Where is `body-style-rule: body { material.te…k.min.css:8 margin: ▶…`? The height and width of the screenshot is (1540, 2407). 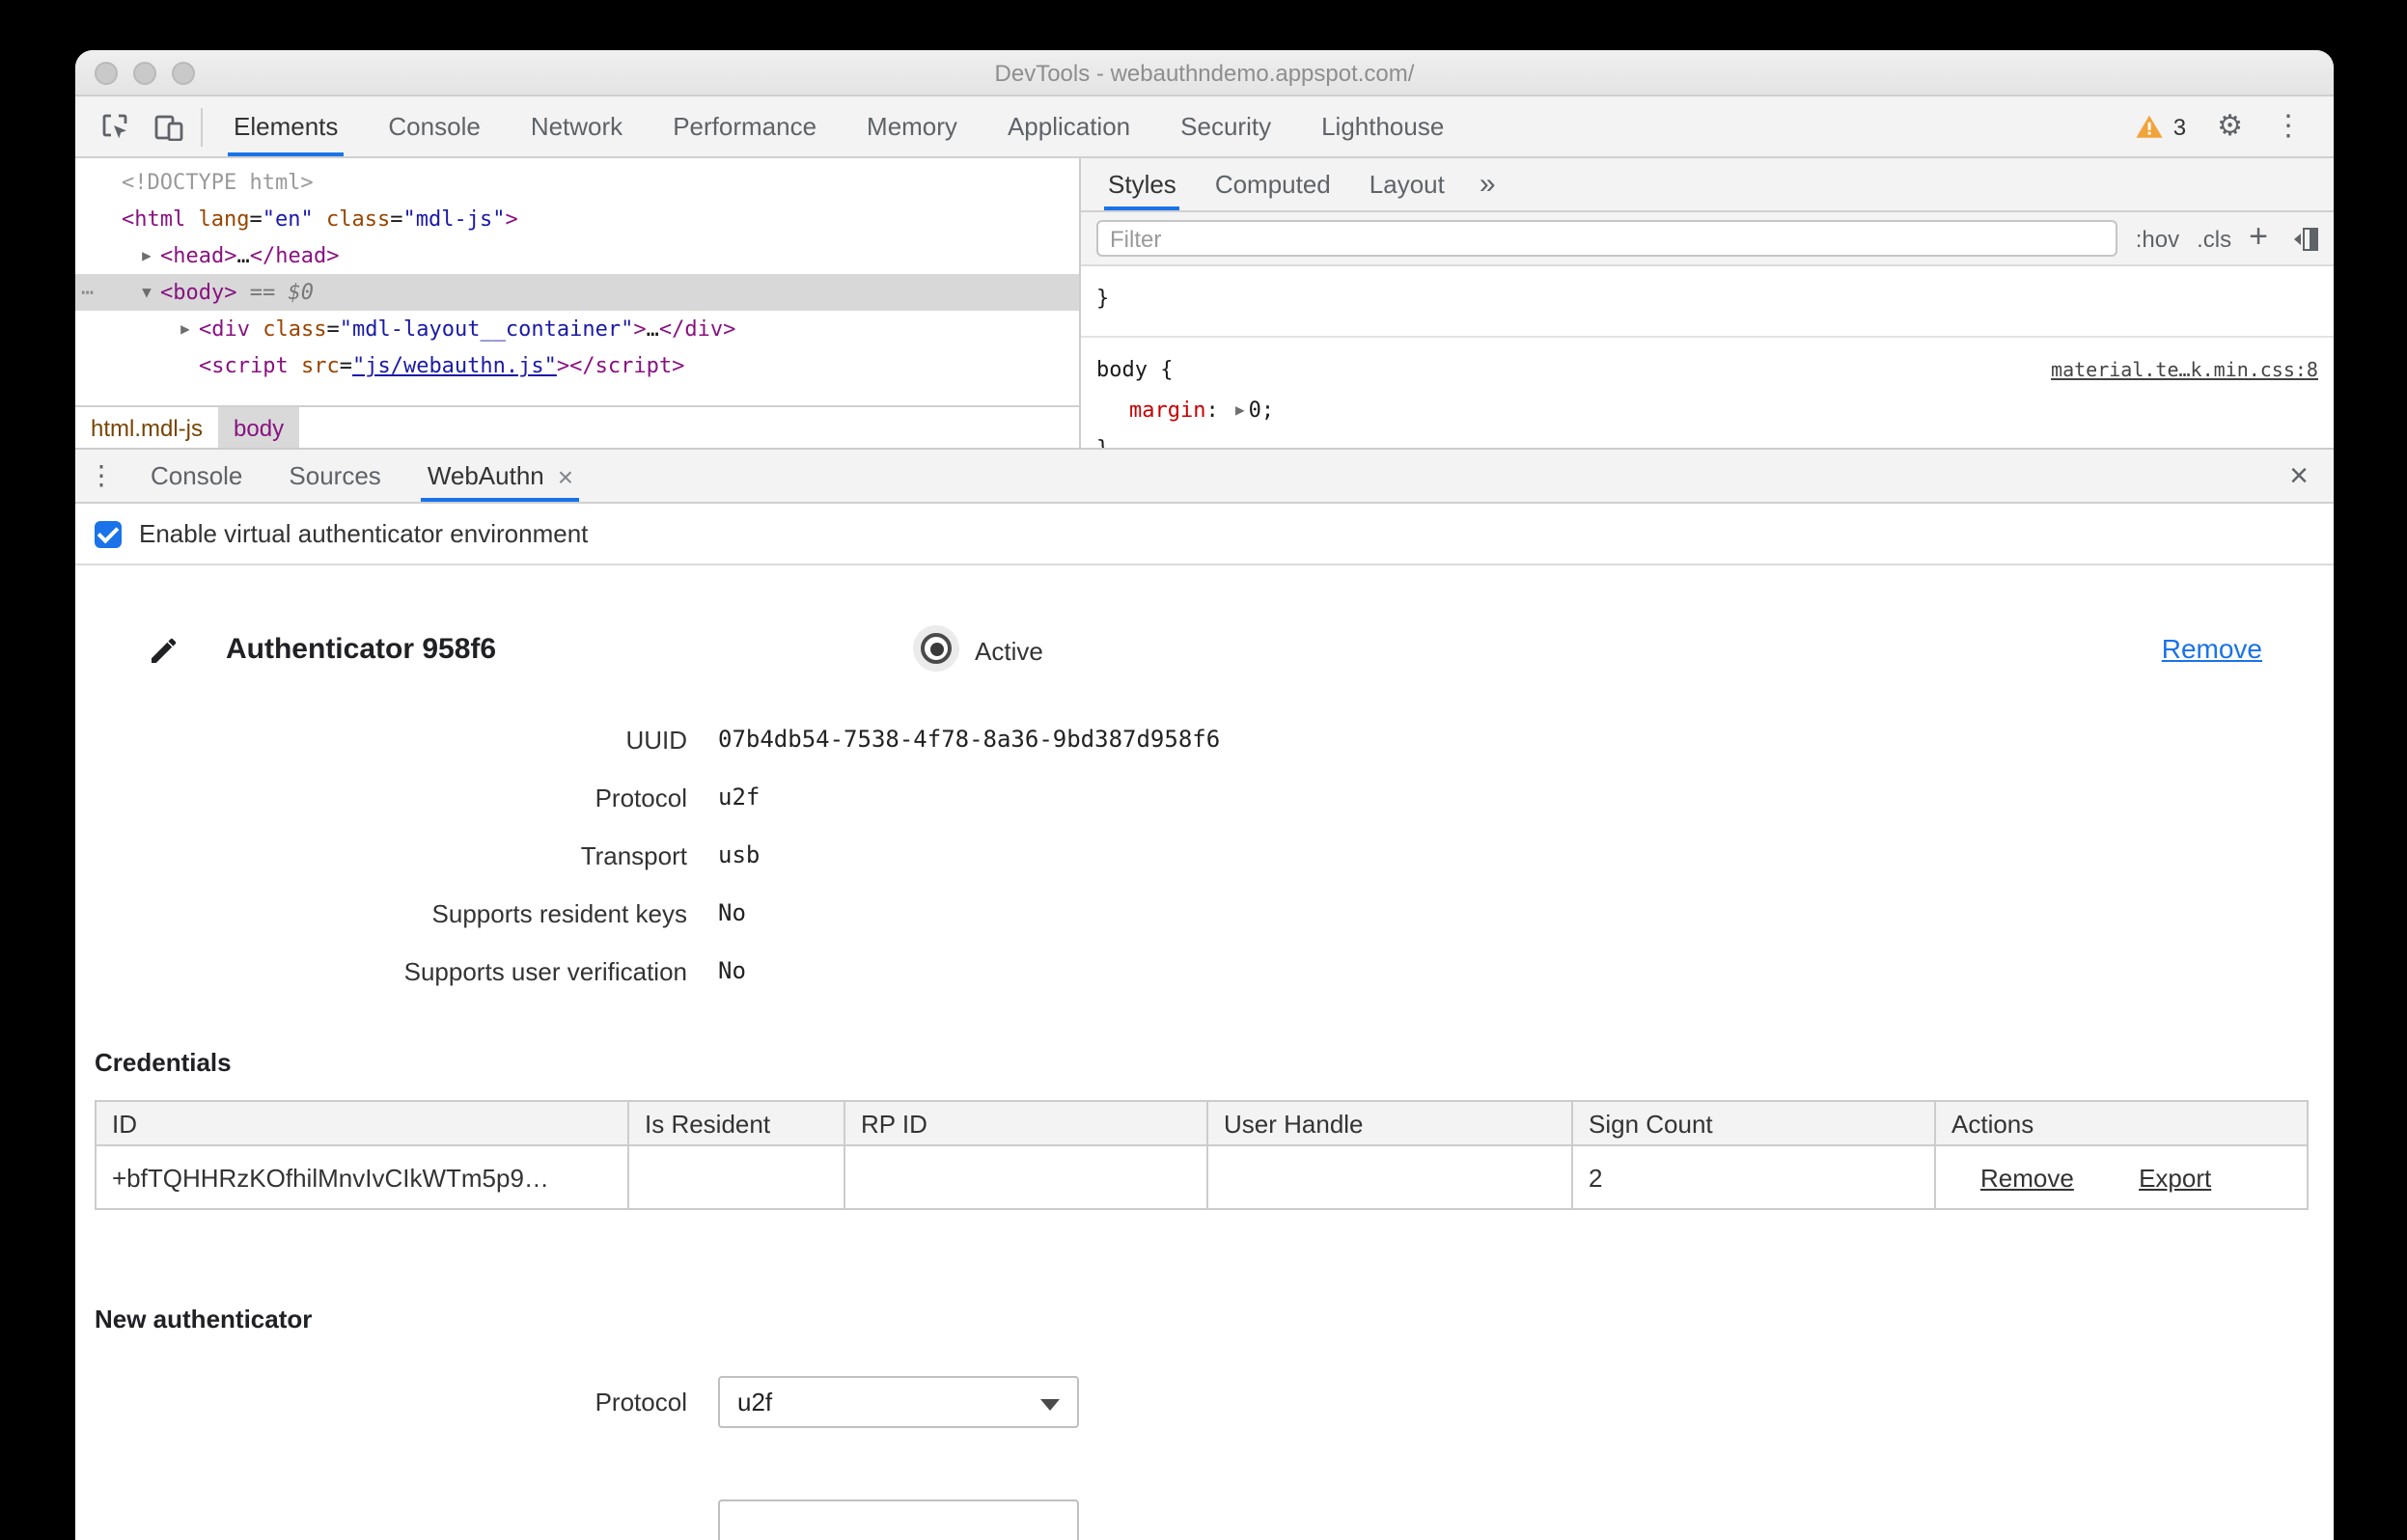
body-style-rule: body { material.te…k.min.css:8 margin: ▶… is located at coordinates (1708, 393).